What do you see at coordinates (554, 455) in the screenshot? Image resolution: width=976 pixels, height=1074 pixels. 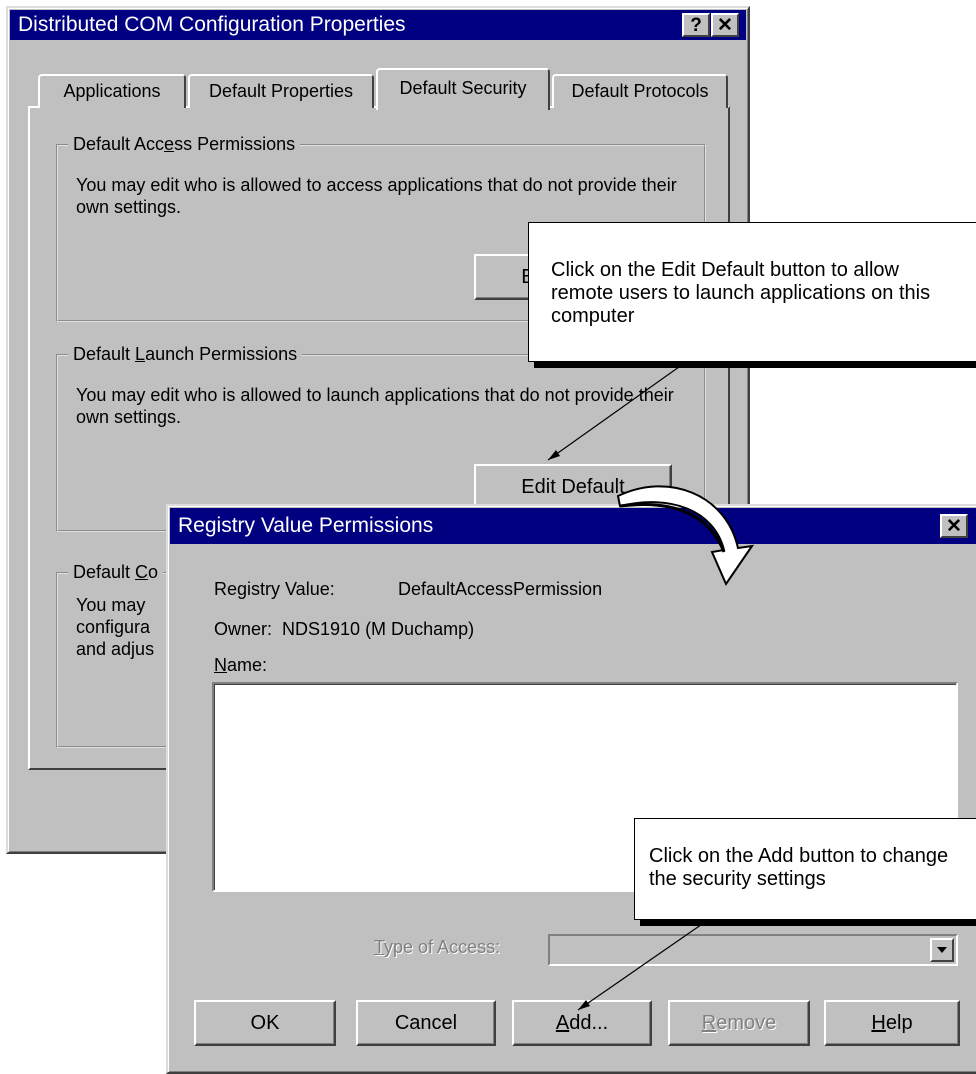 I see `edit-default-arrowhead` at bounding box center [554, 455].